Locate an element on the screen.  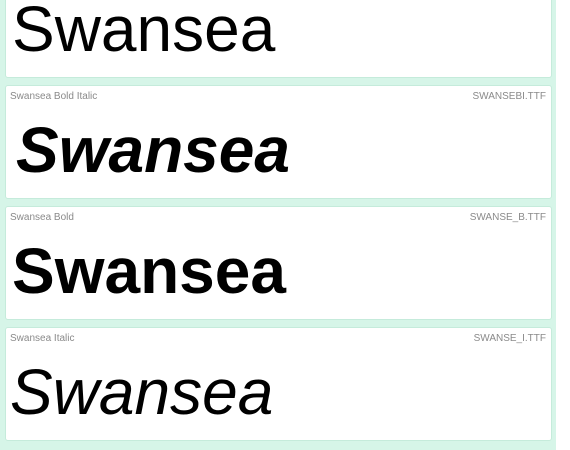
font-name-label: Swansea Italic is located at coordinates (42, 338).